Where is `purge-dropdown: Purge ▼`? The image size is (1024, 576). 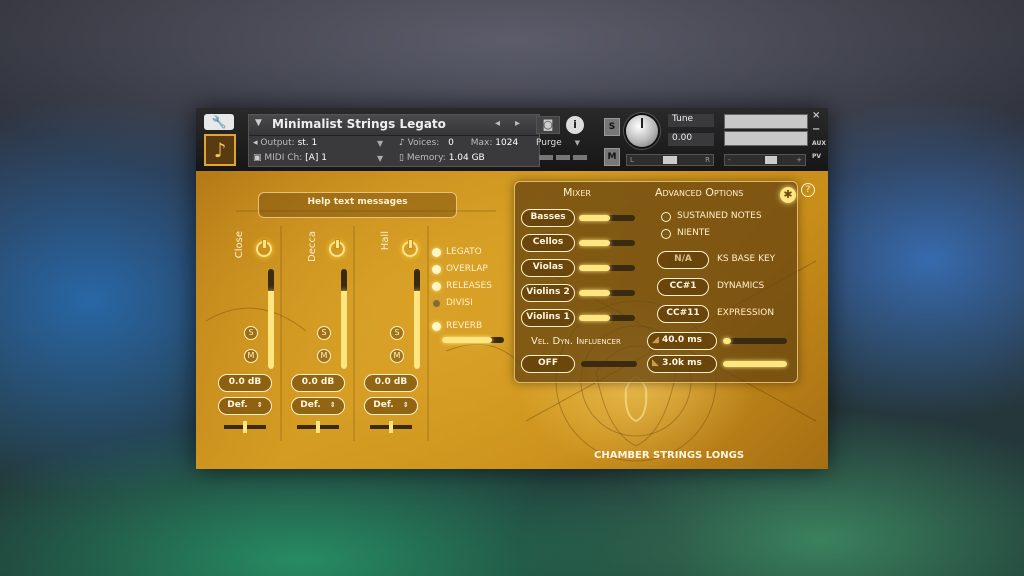
purge-dropdown: Purge ▼ is located at coordinates (558, 143).